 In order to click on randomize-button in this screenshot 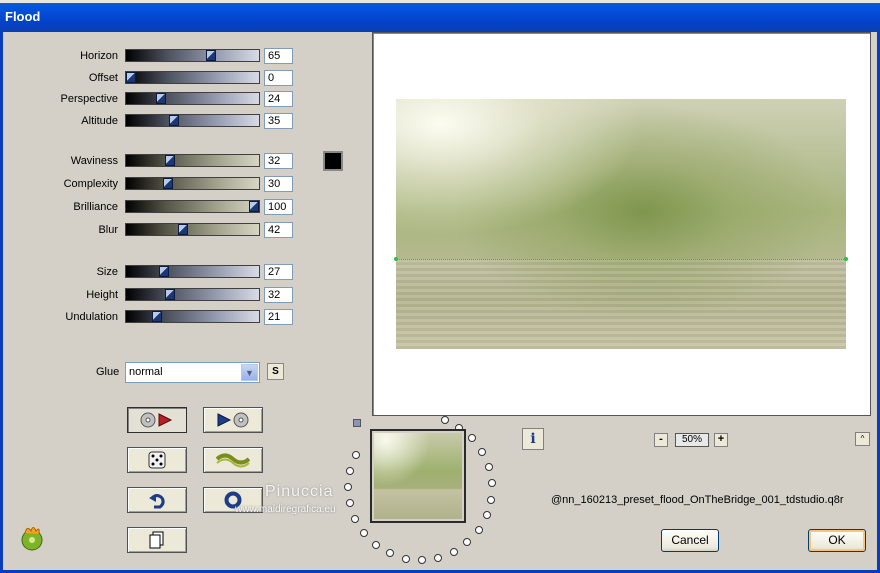, I will do `click(157, 460)`.